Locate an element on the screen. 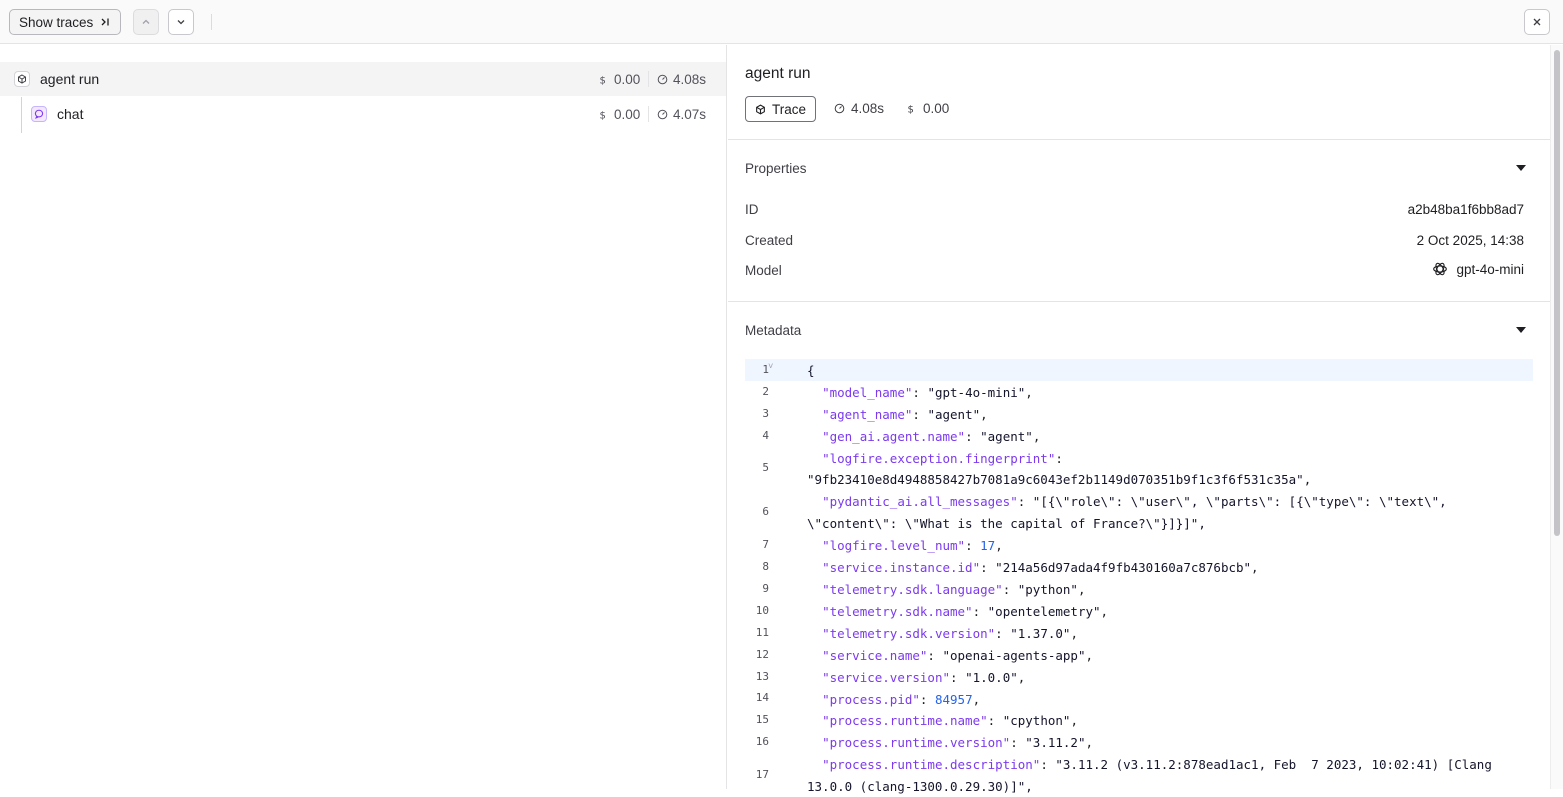 The image size is (1563, 797). duration-value: 4.07s is located at coordinates (690, 114).